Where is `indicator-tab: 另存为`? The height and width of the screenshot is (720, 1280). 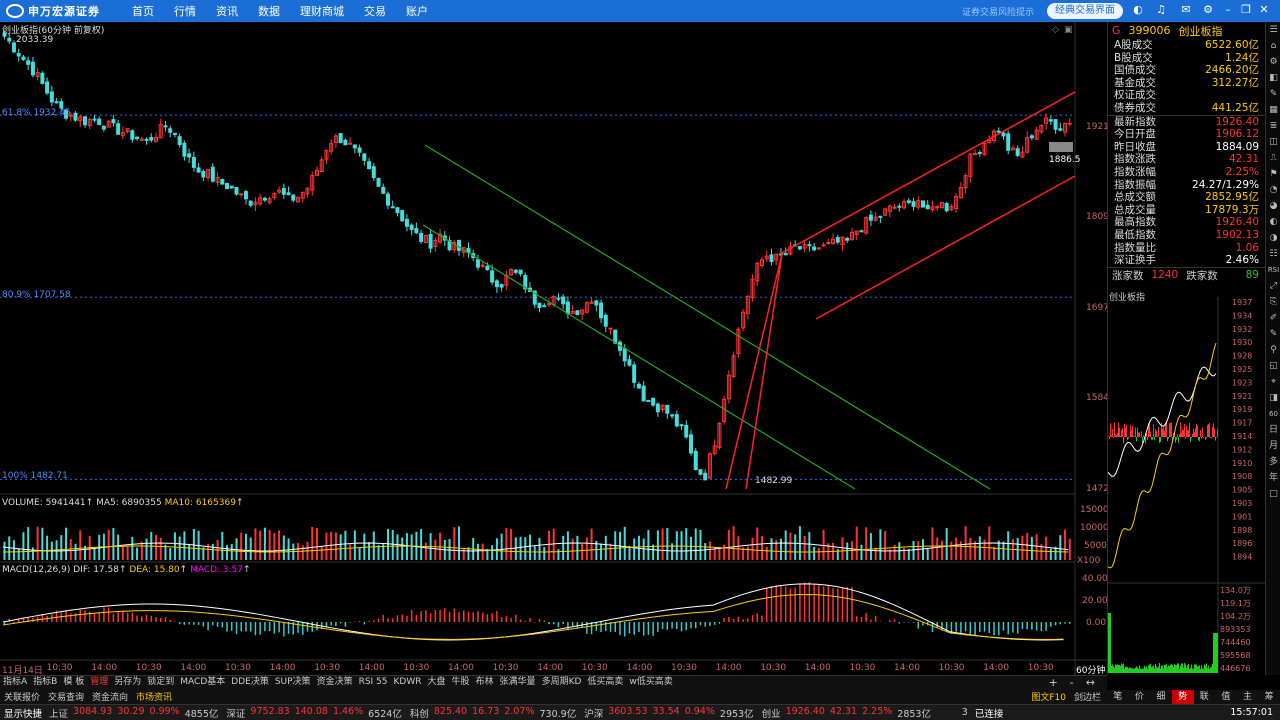
indicator-tab: 另存为 is located at coordinates (127, 682).